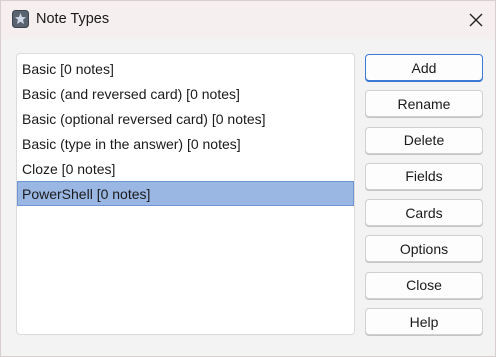 The image size is (496, 357). I want to click on window-title: Note Types, so click(73, 19).